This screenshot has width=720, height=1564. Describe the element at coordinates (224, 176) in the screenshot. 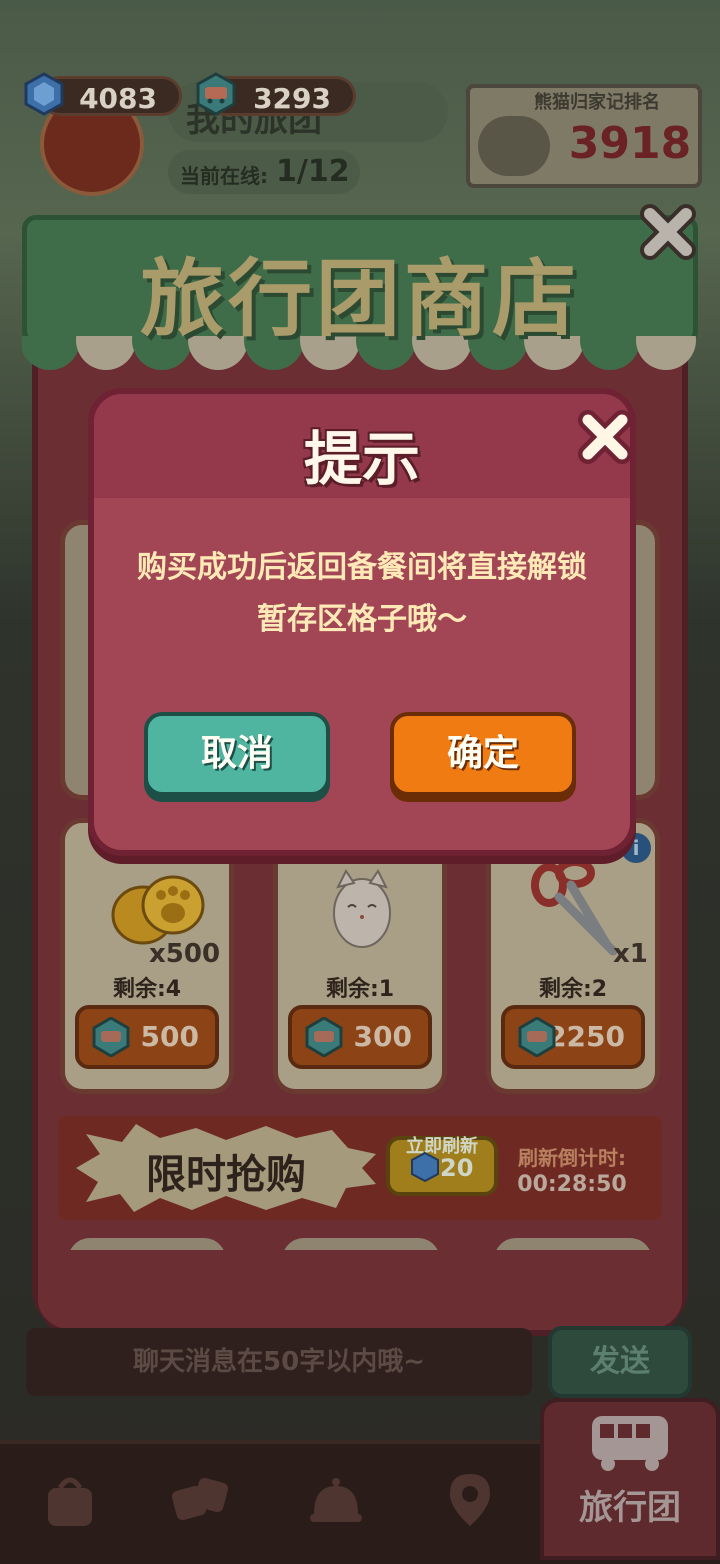

I see `online-label: 当前在线:` at that location.